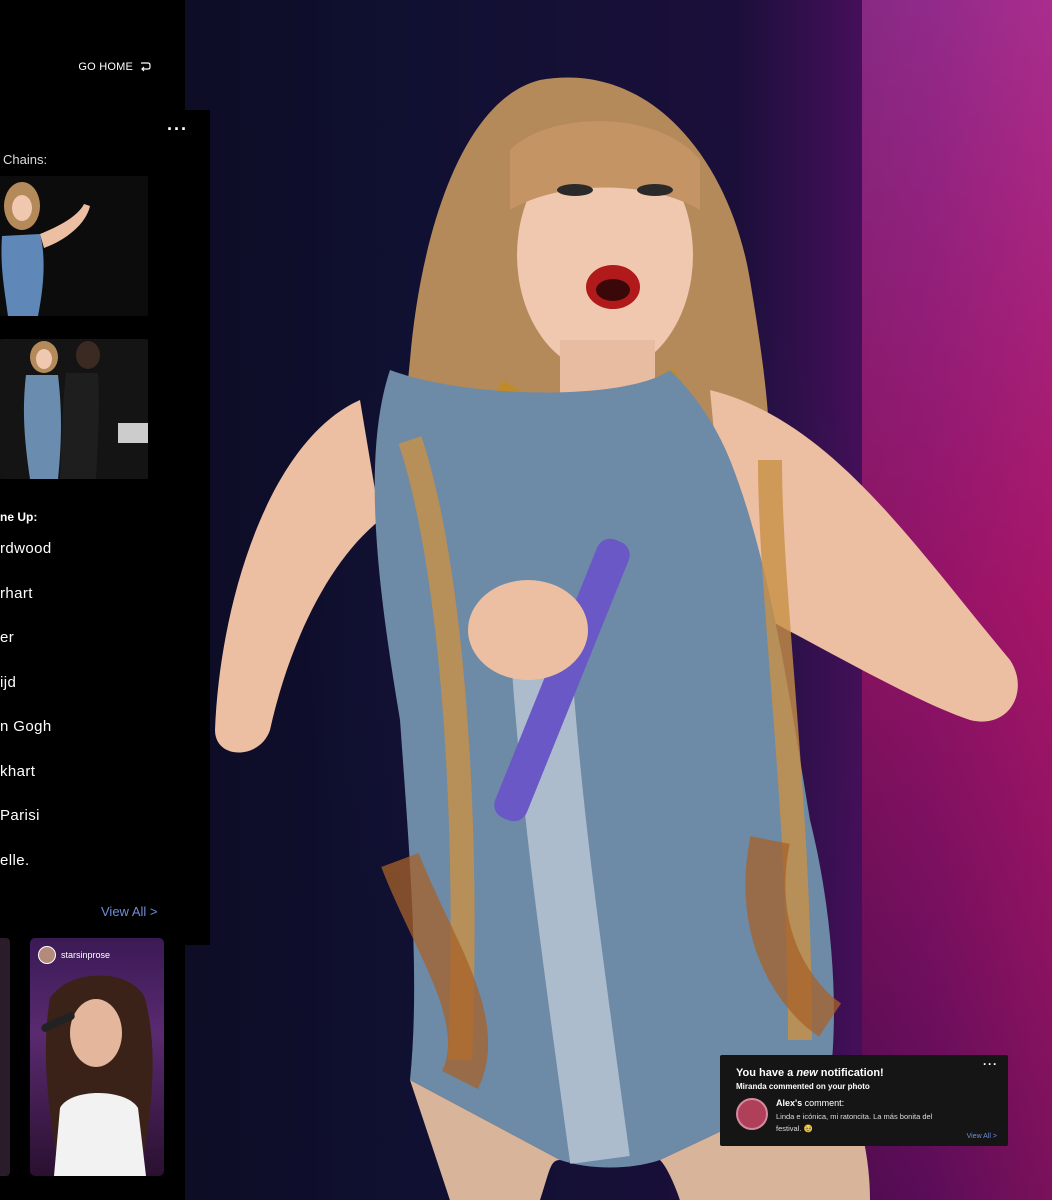  Describe the element at coordinates (5, 1057) in the screenshot. I see `story-card-partial` at that location.